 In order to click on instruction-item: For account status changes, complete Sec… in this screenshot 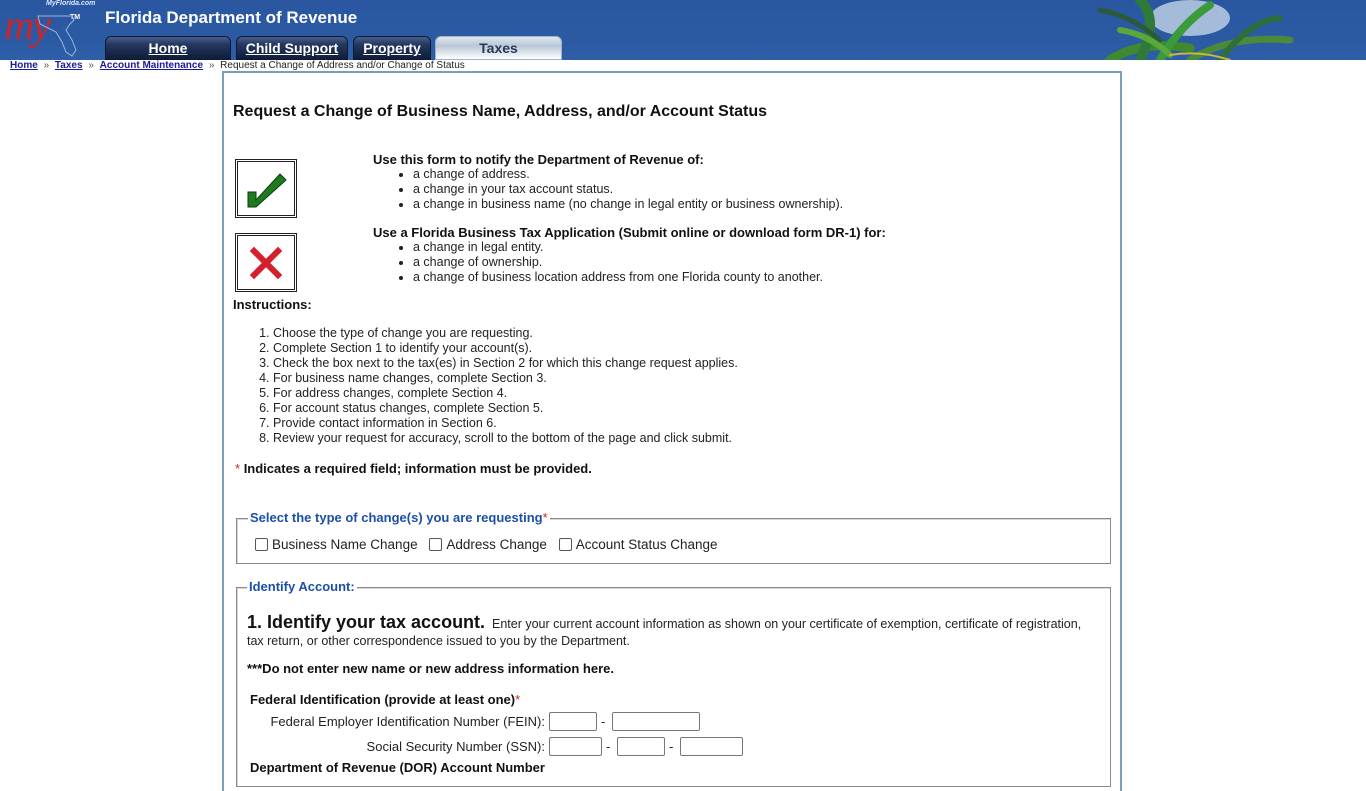, I will do `click(505, 408)`.